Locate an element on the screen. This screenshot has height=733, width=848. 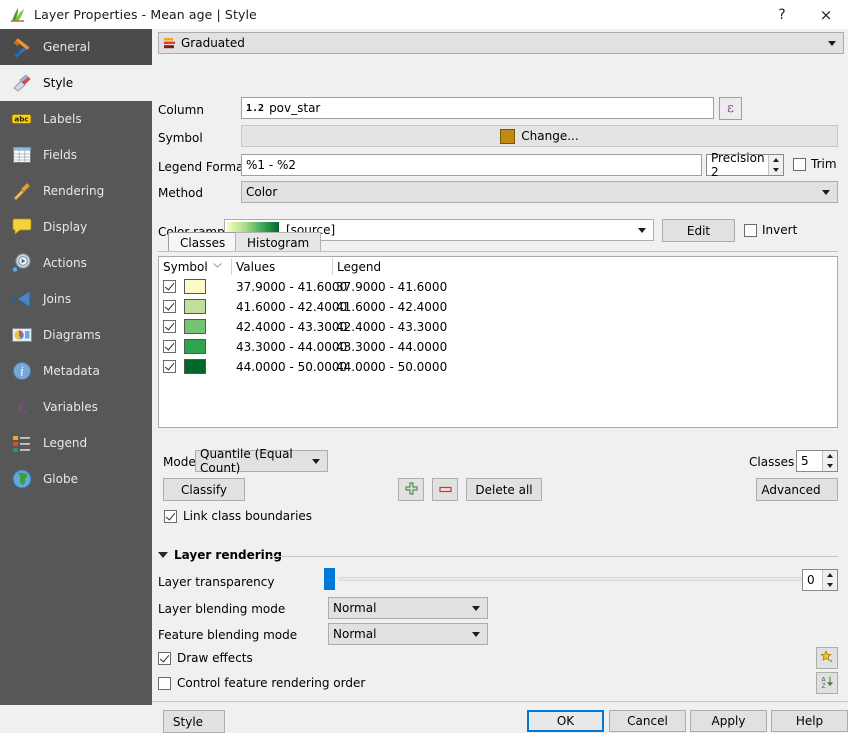
column-expression-button: ε is located at coordinates (730, 108).